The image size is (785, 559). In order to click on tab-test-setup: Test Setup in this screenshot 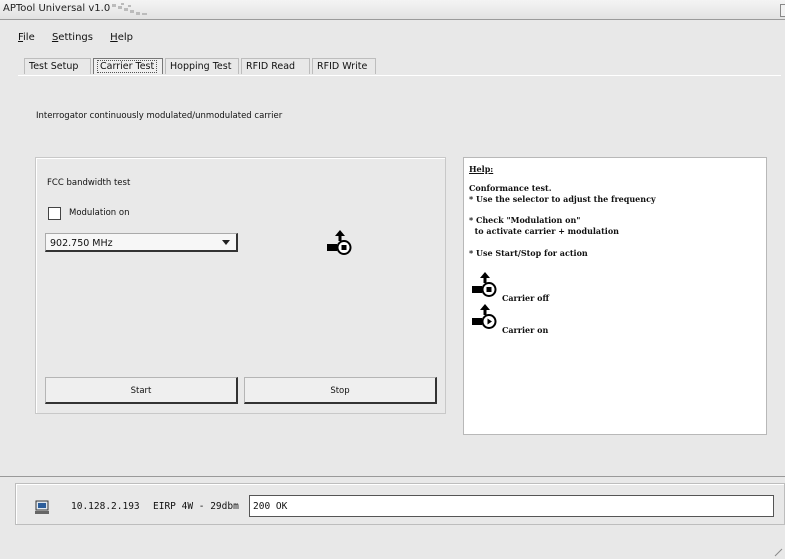, I will do `click(57, 66)`.